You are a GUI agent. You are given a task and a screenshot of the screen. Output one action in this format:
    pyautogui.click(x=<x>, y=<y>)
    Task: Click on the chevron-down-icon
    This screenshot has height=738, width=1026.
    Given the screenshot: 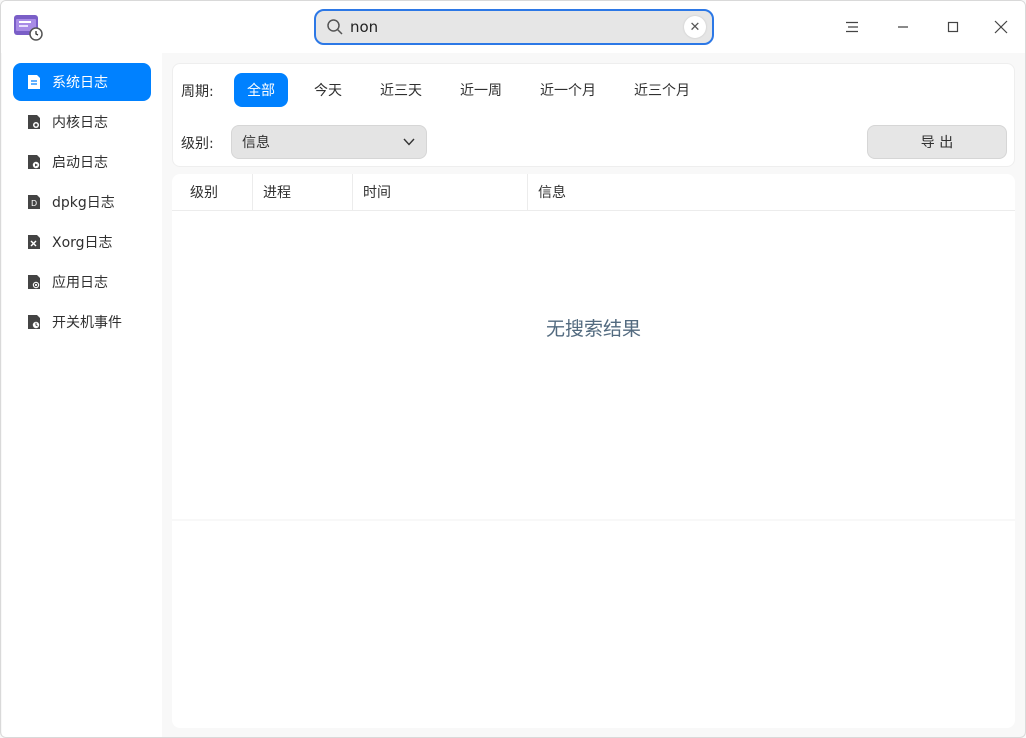 What is the action you would take?
    pyautogui.click(x=409, y=142)
    